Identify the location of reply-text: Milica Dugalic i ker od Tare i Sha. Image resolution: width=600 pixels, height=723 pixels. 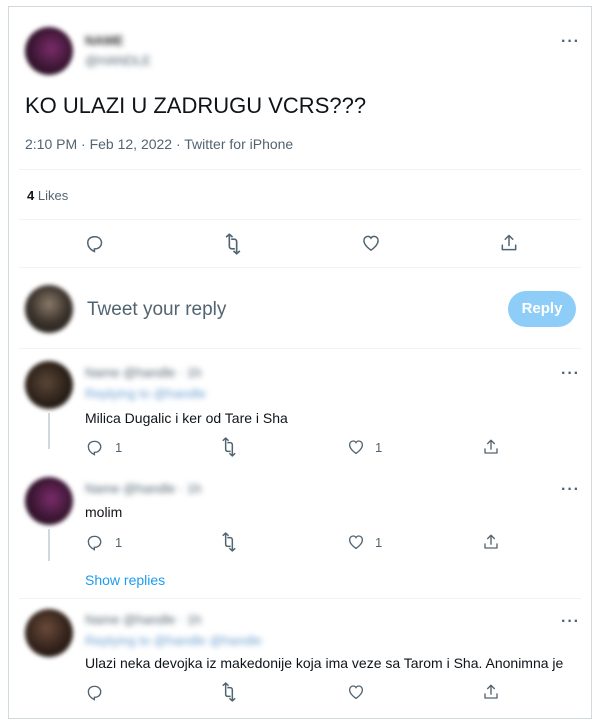
(186, 418).